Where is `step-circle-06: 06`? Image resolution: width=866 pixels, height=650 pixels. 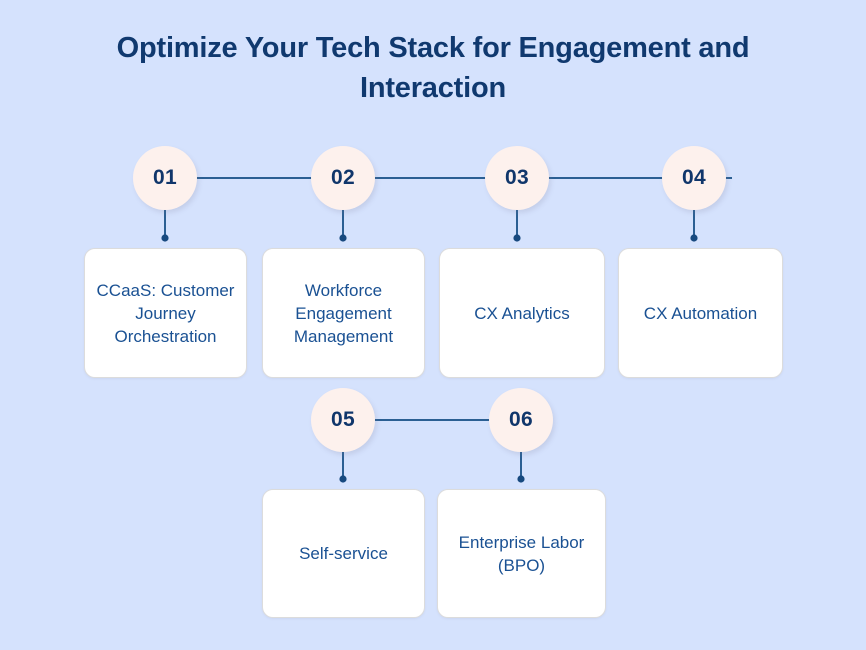 step-circle-06: 06 is located at coordinates (521, 420).